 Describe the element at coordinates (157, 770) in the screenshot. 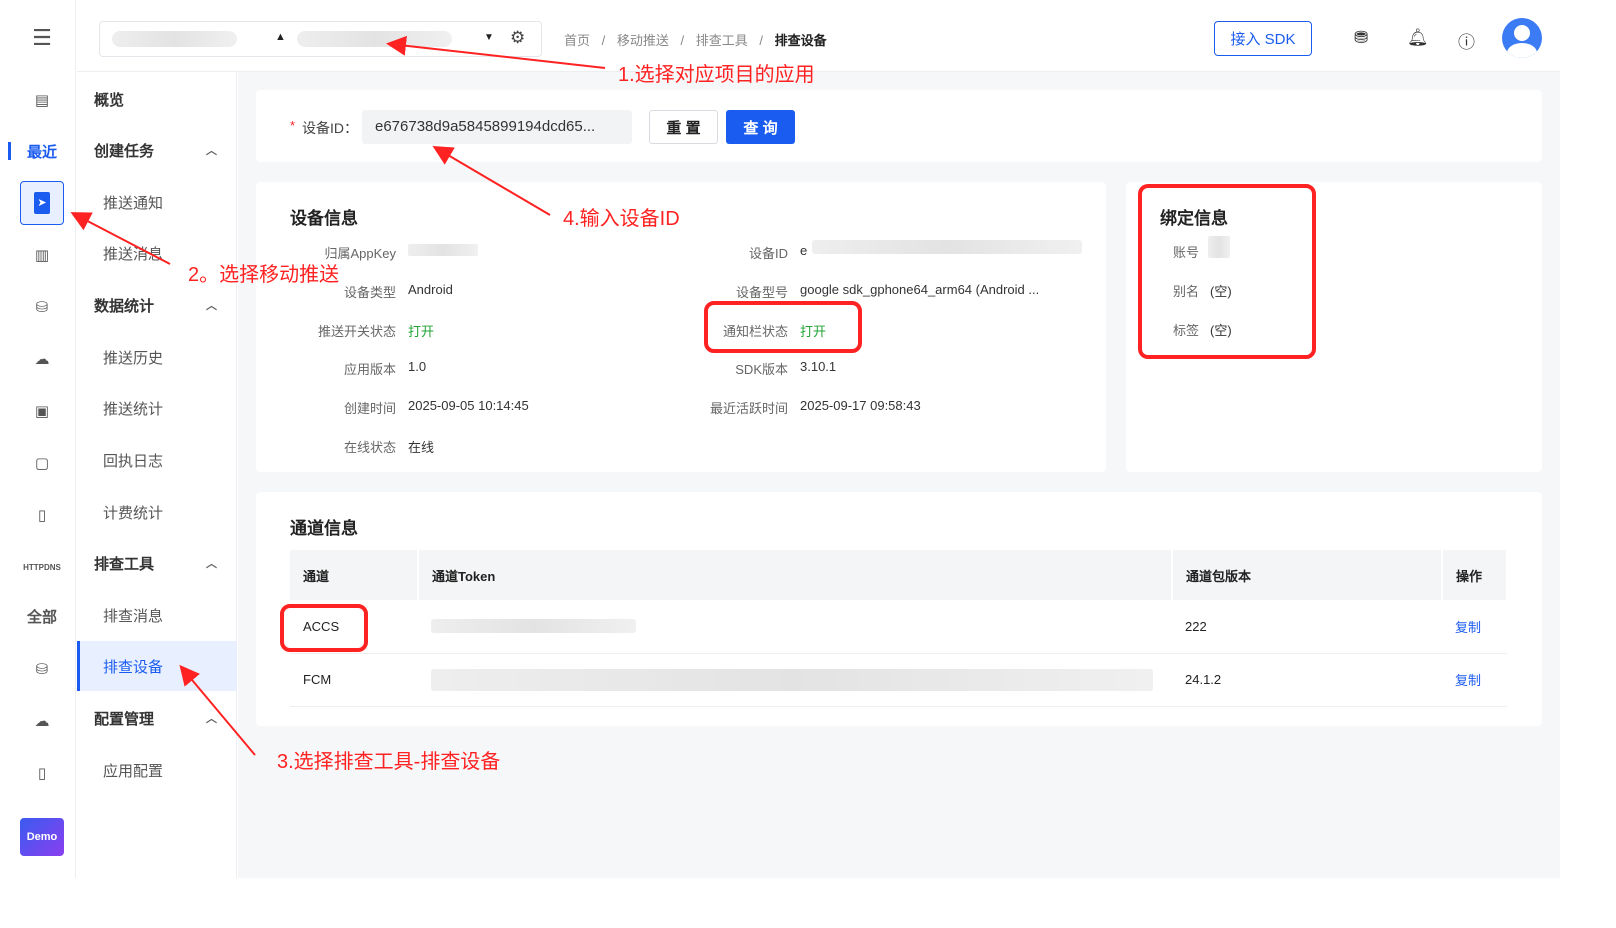

I see `menu-app-config: 应用配置` at that location.